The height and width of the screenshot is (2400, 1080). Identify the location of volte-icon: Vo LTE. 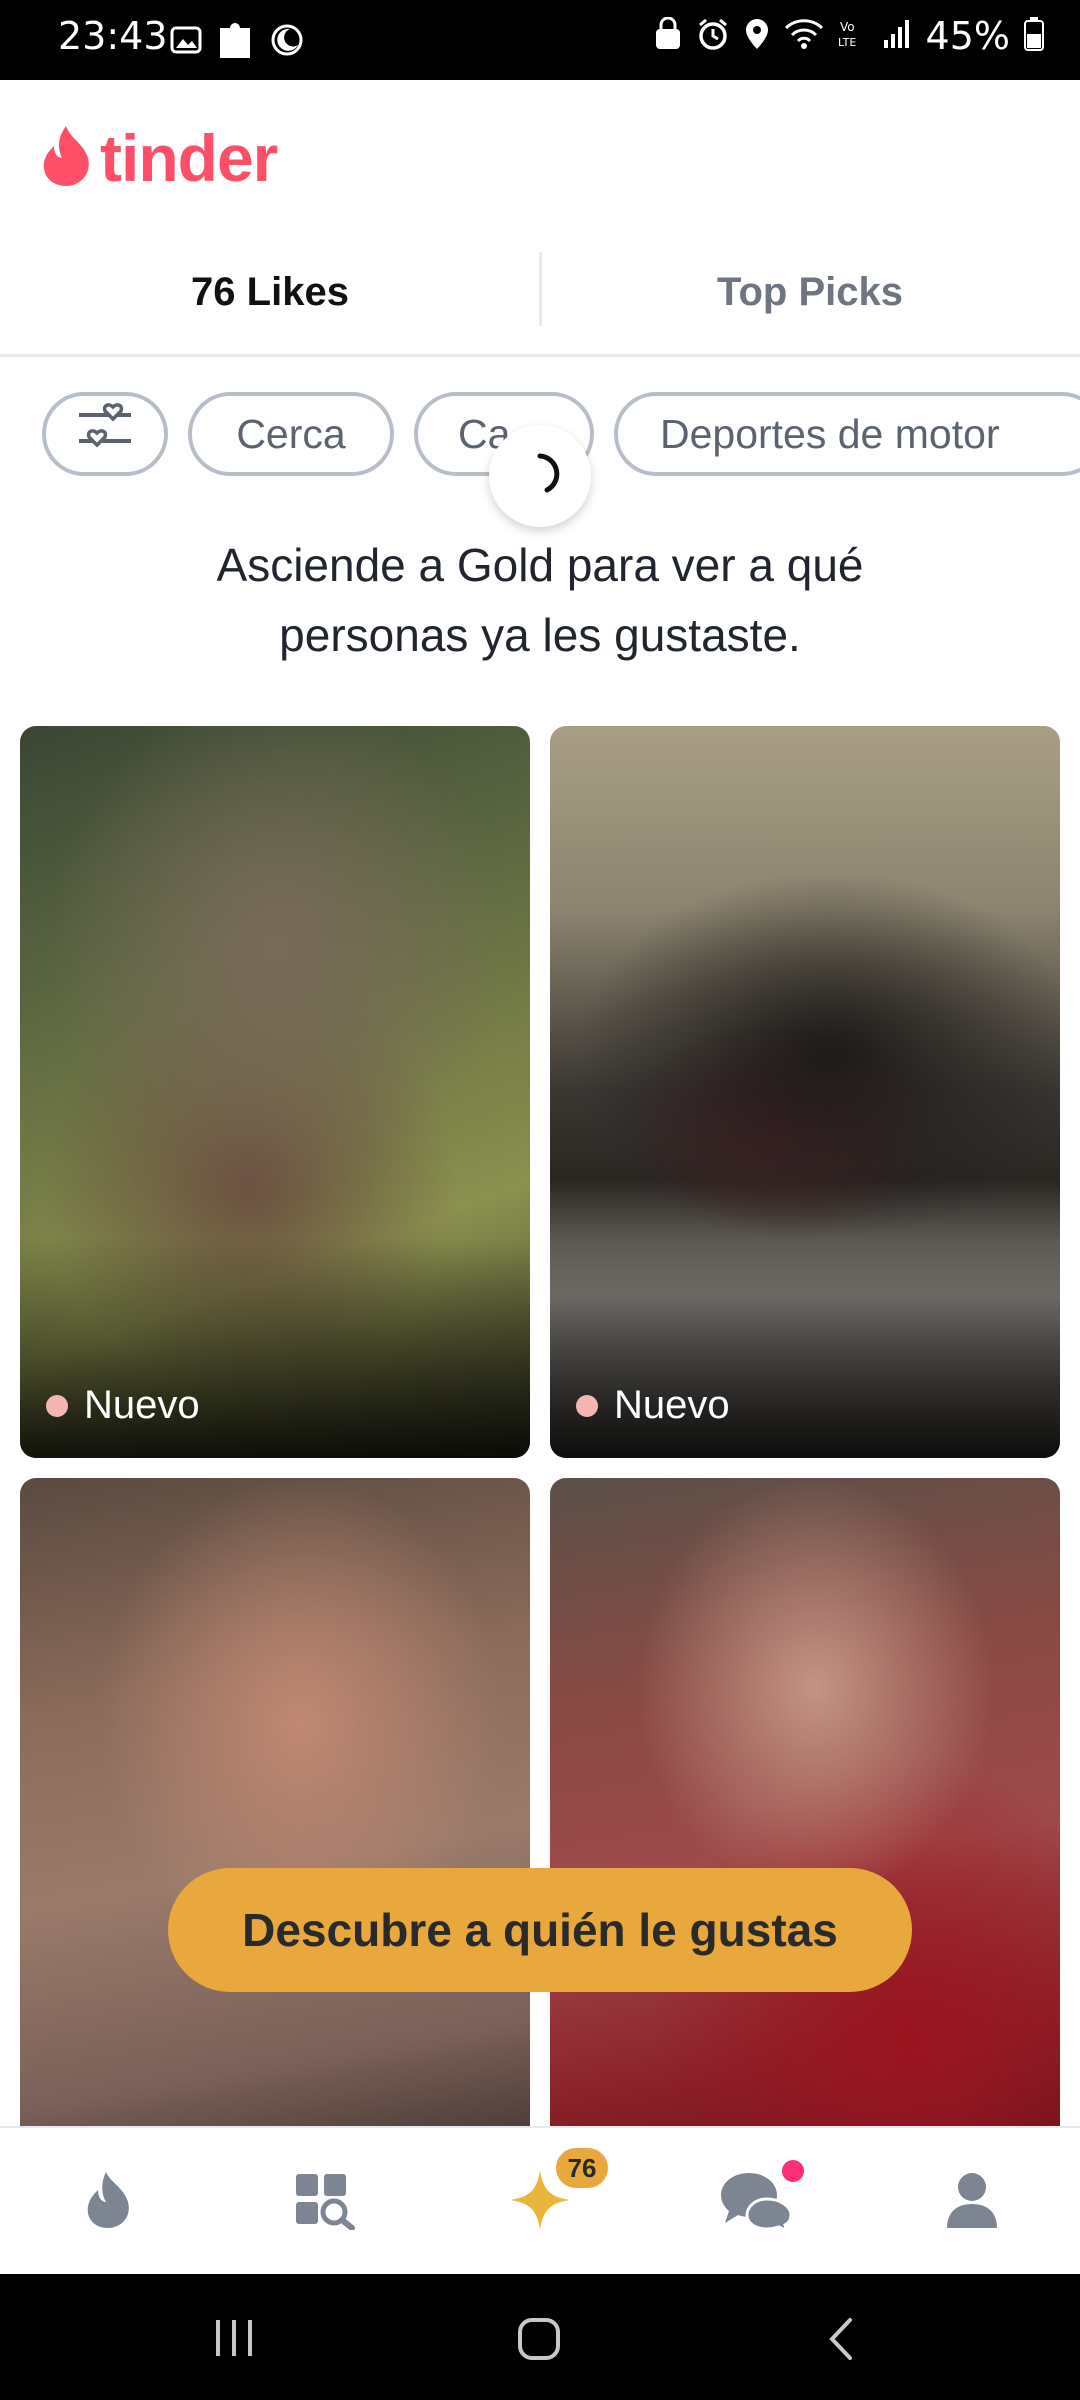
(853, 36).